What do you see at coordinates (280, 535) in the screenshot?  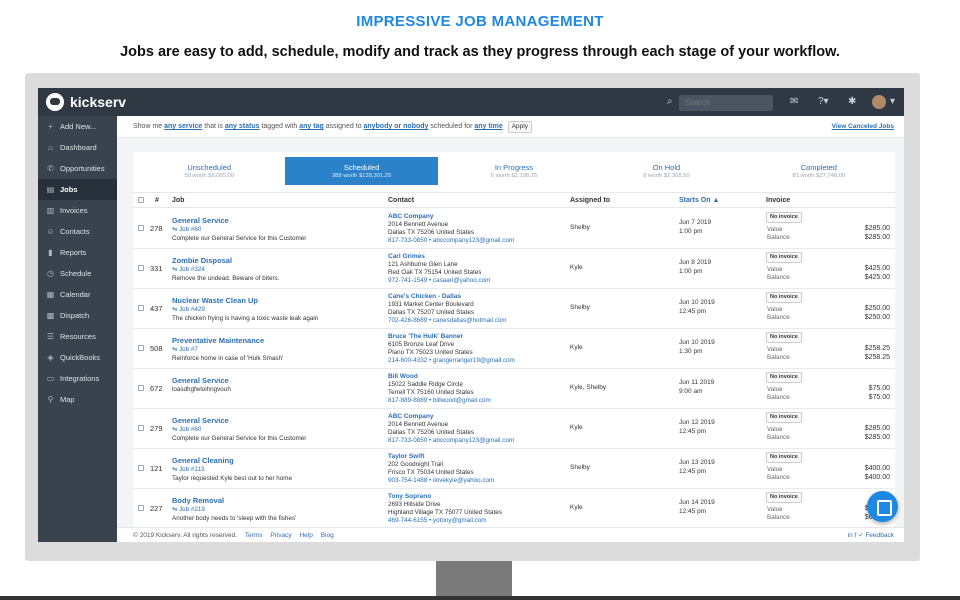 I see `footer-privacy-link: Privacy` at bounding box center [280, 535].